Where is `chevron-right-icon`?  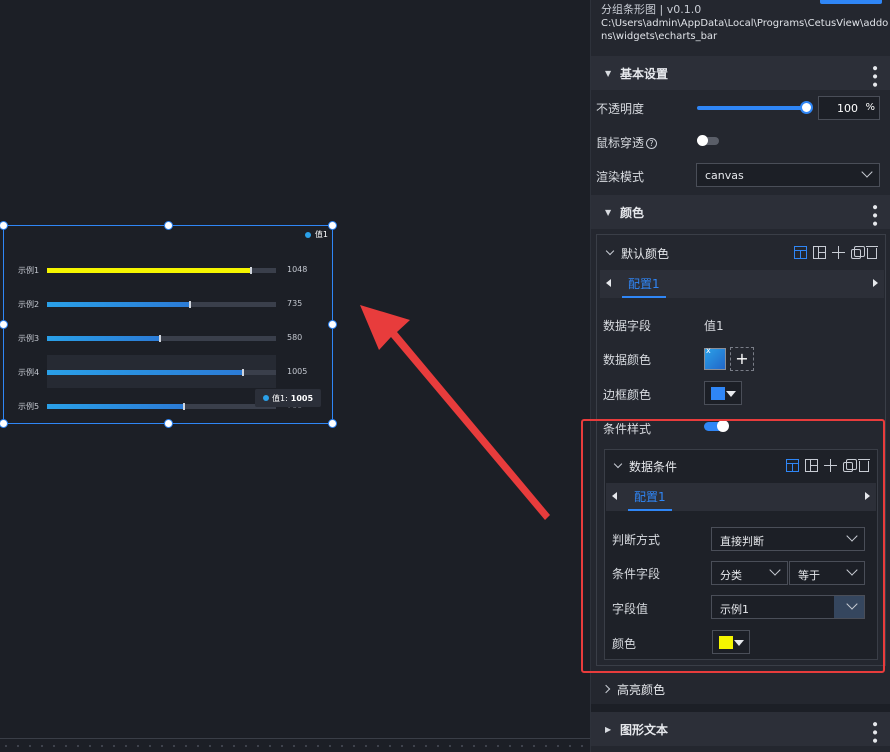
chevron-right-icon is located at coordinates (606, 689).